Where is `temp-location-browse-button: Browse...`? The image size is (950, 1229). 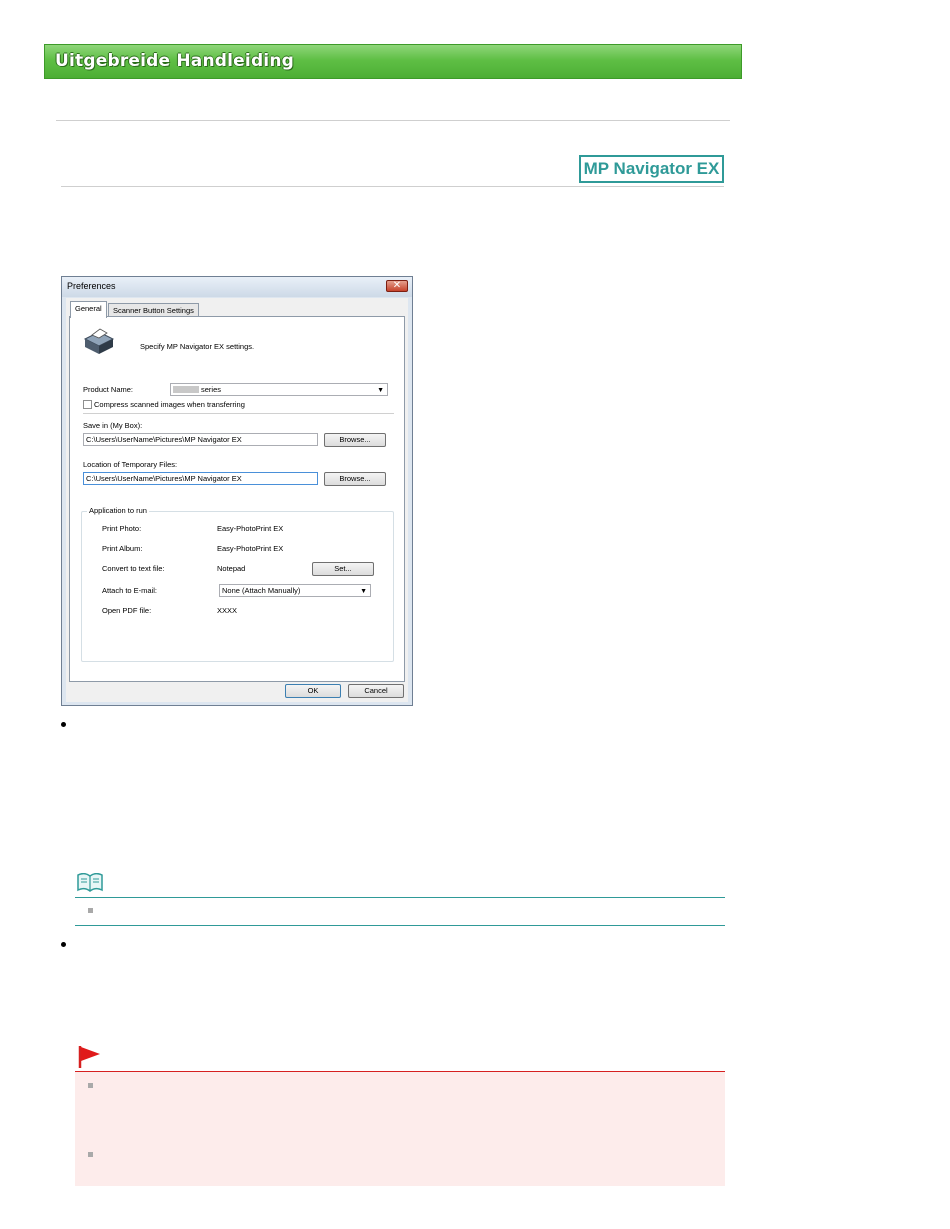 temp-location-browse-button: Browse... is located at coordinates (355, 479).